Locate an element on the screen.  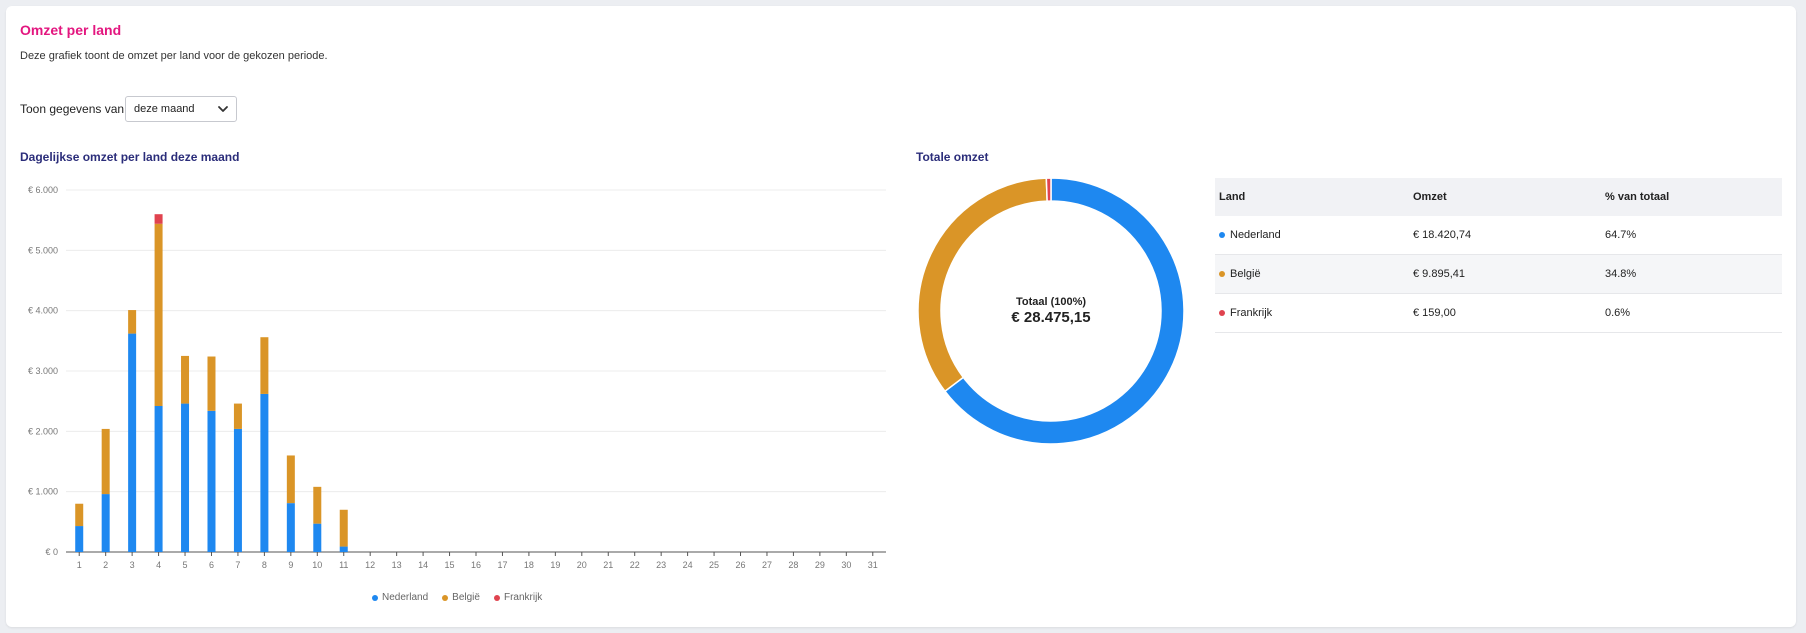
x-tick-label: 18 is located at coordinates (529, 565).